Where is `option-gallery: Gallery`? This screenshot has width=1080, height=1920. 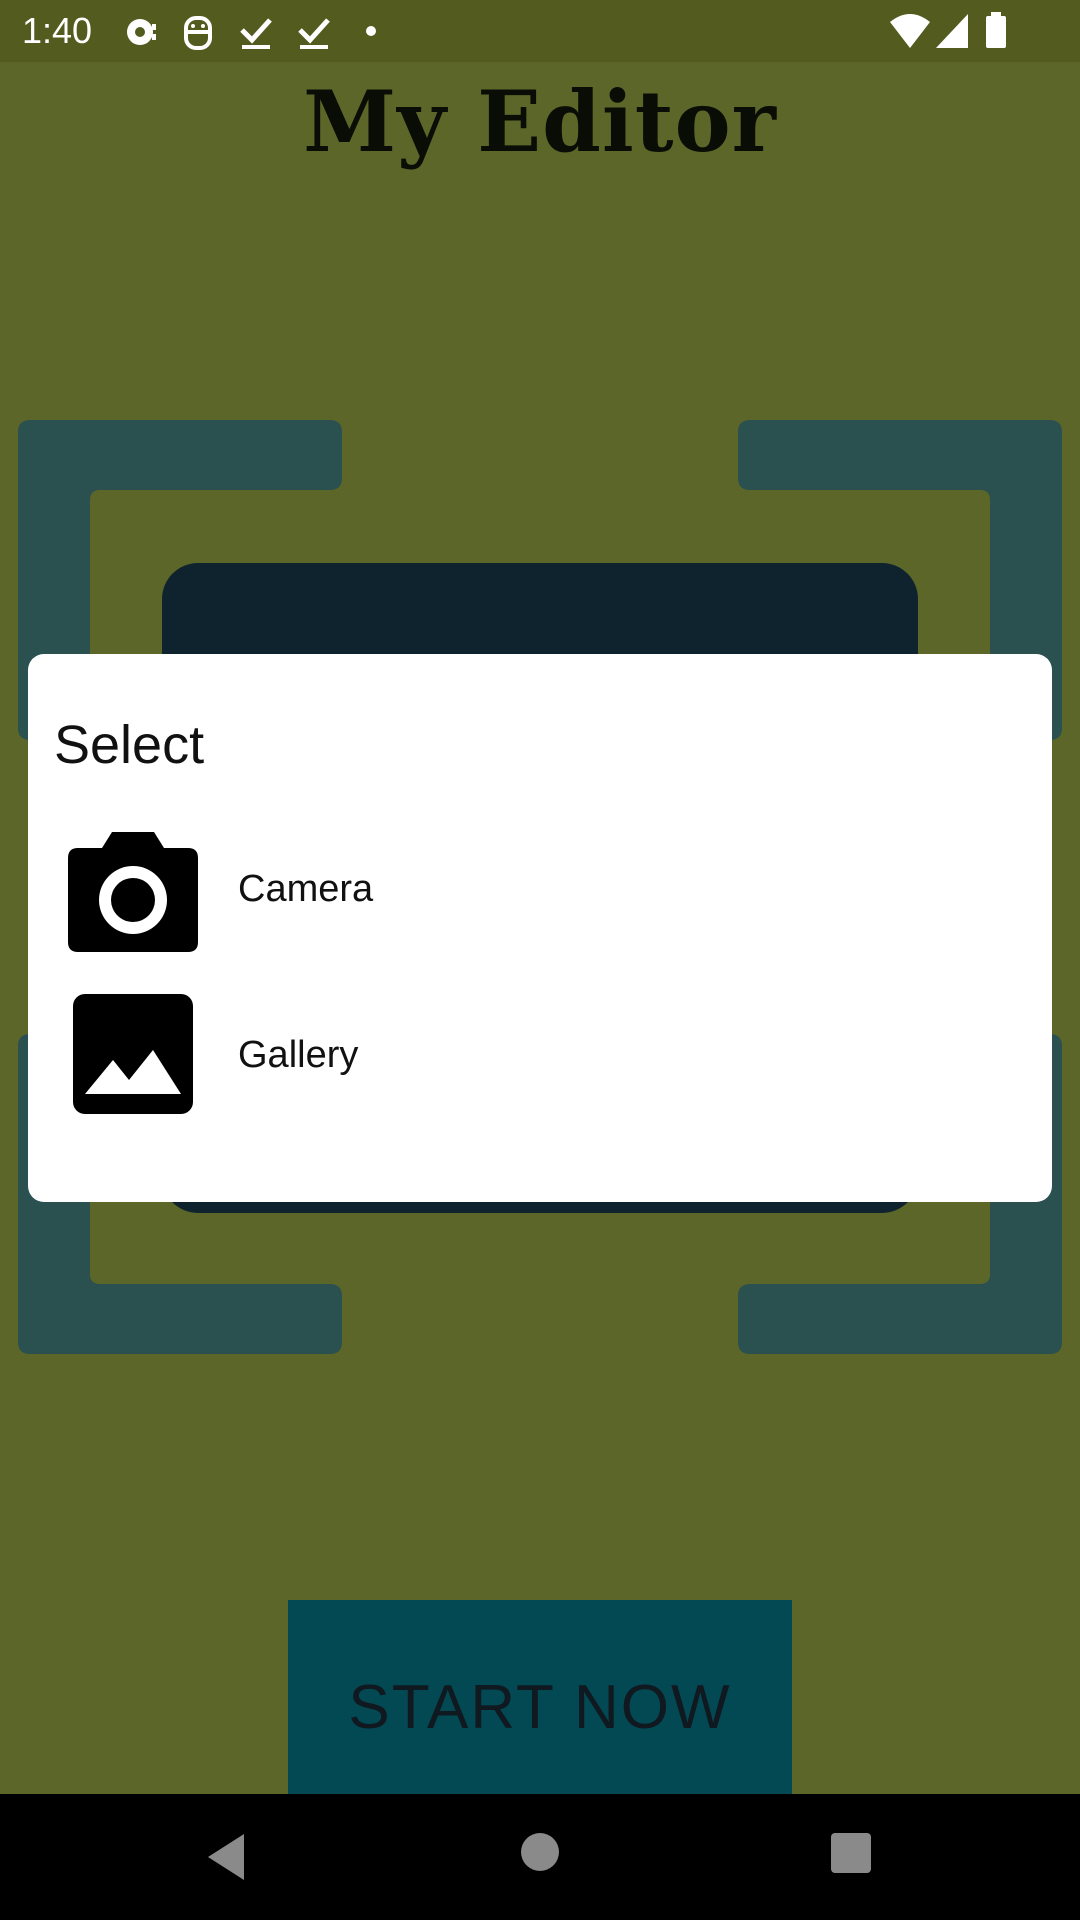 option-gallery: Gallery is located at coordinates (540, 1089).